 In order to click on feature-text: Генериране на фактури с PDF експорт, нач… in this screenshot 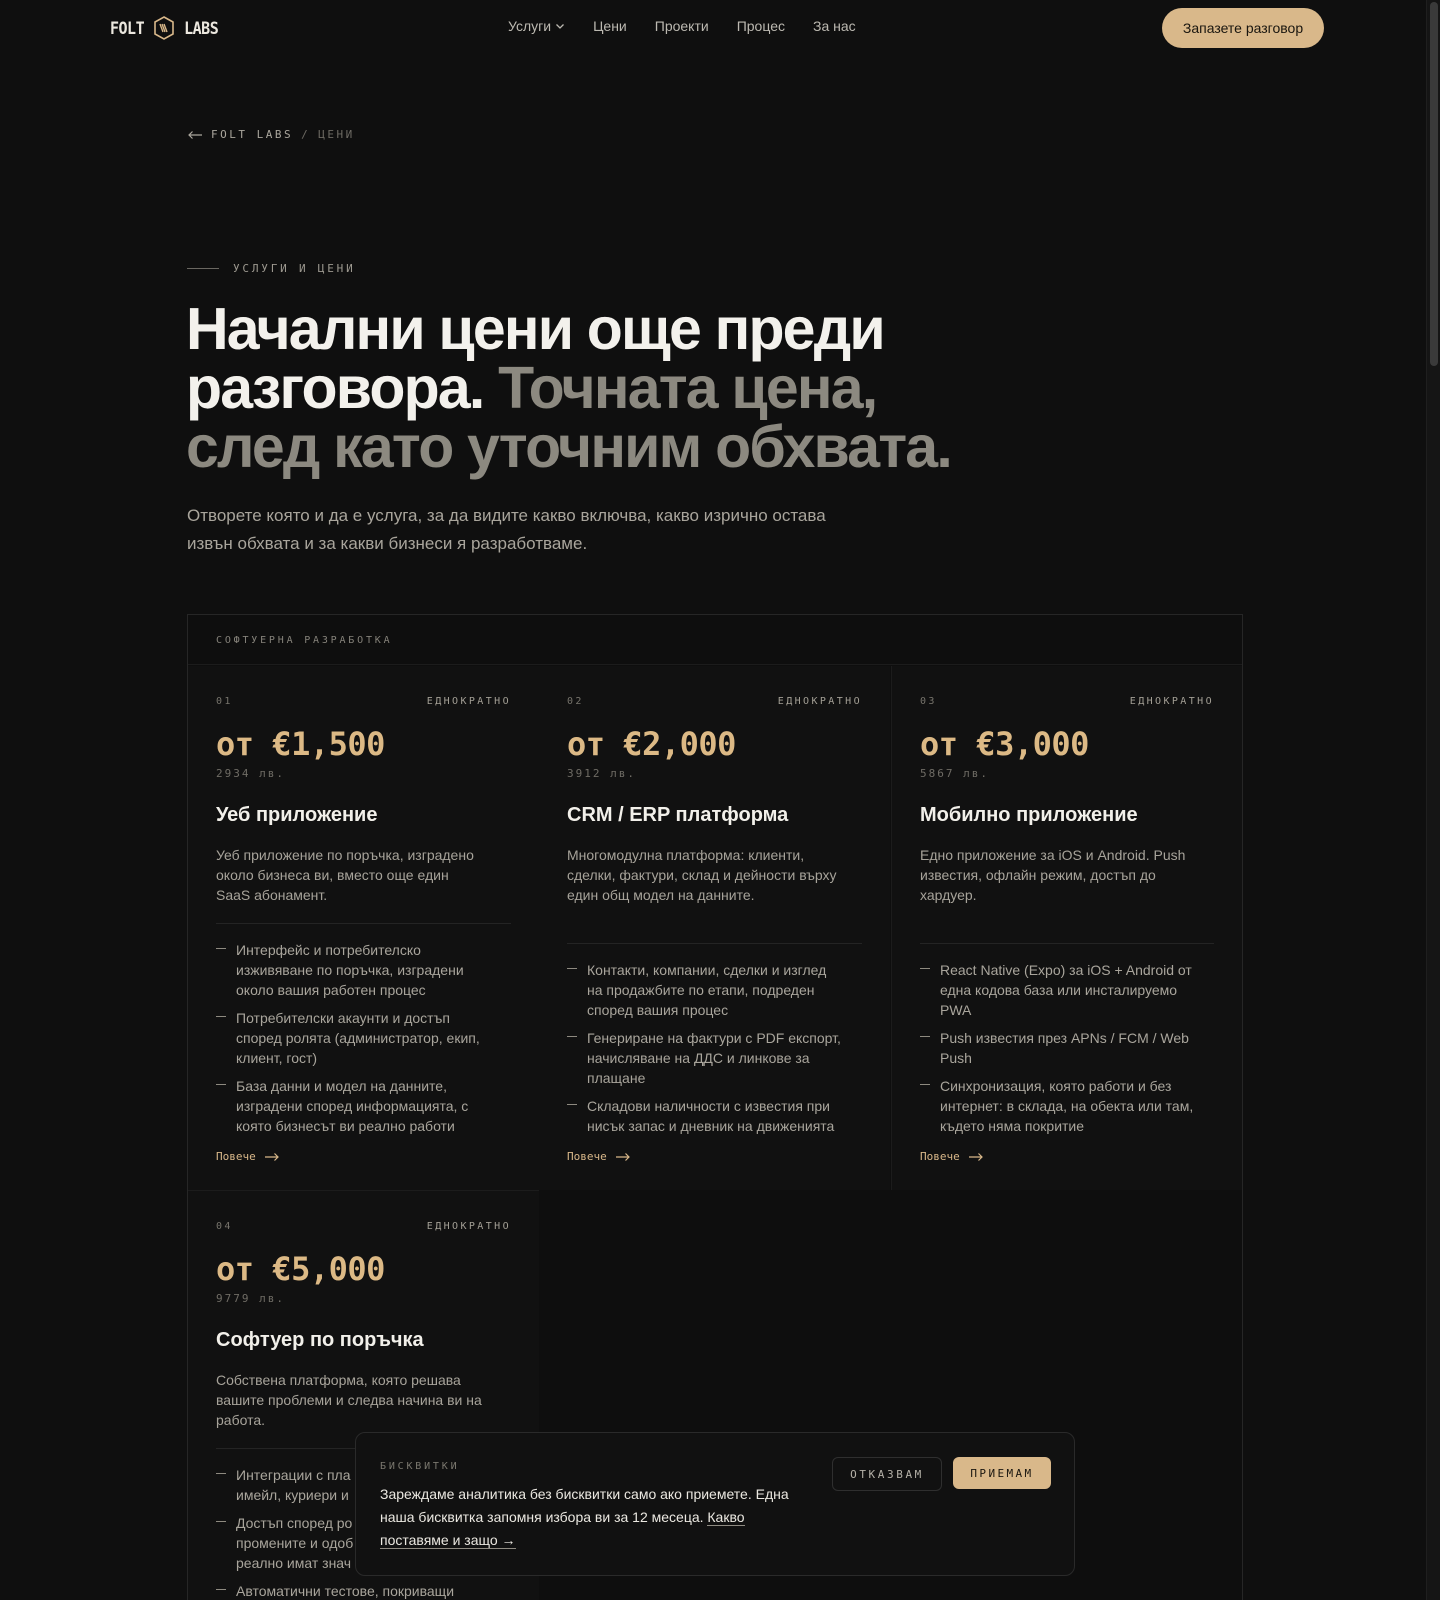, I will do `click(714, 1058)`.